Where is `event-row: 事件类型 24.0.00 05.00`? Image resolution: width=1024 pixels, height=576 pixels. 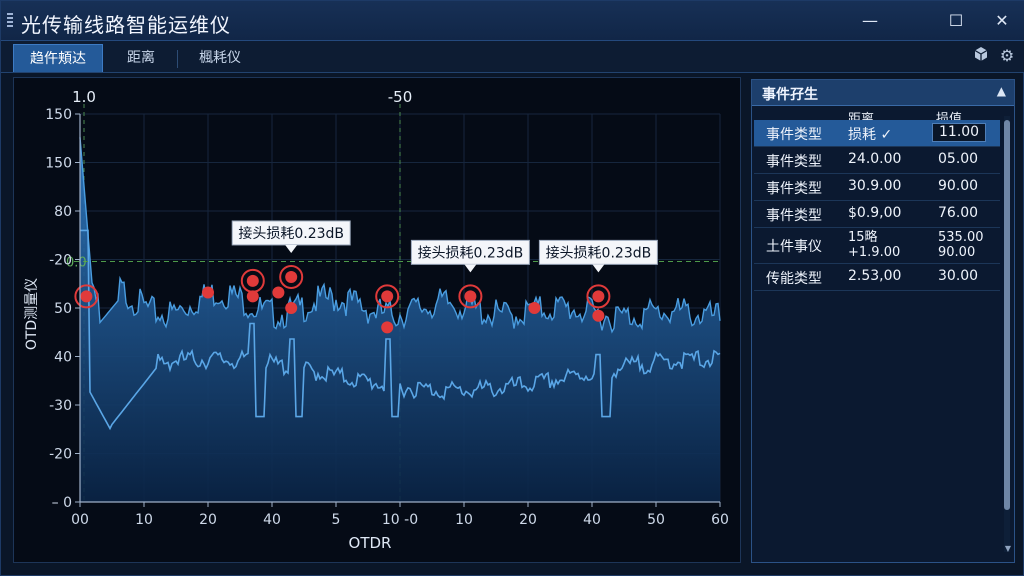 event-row: 事件类型 24.0.00 05.00 is located at coordinates (877, 160).